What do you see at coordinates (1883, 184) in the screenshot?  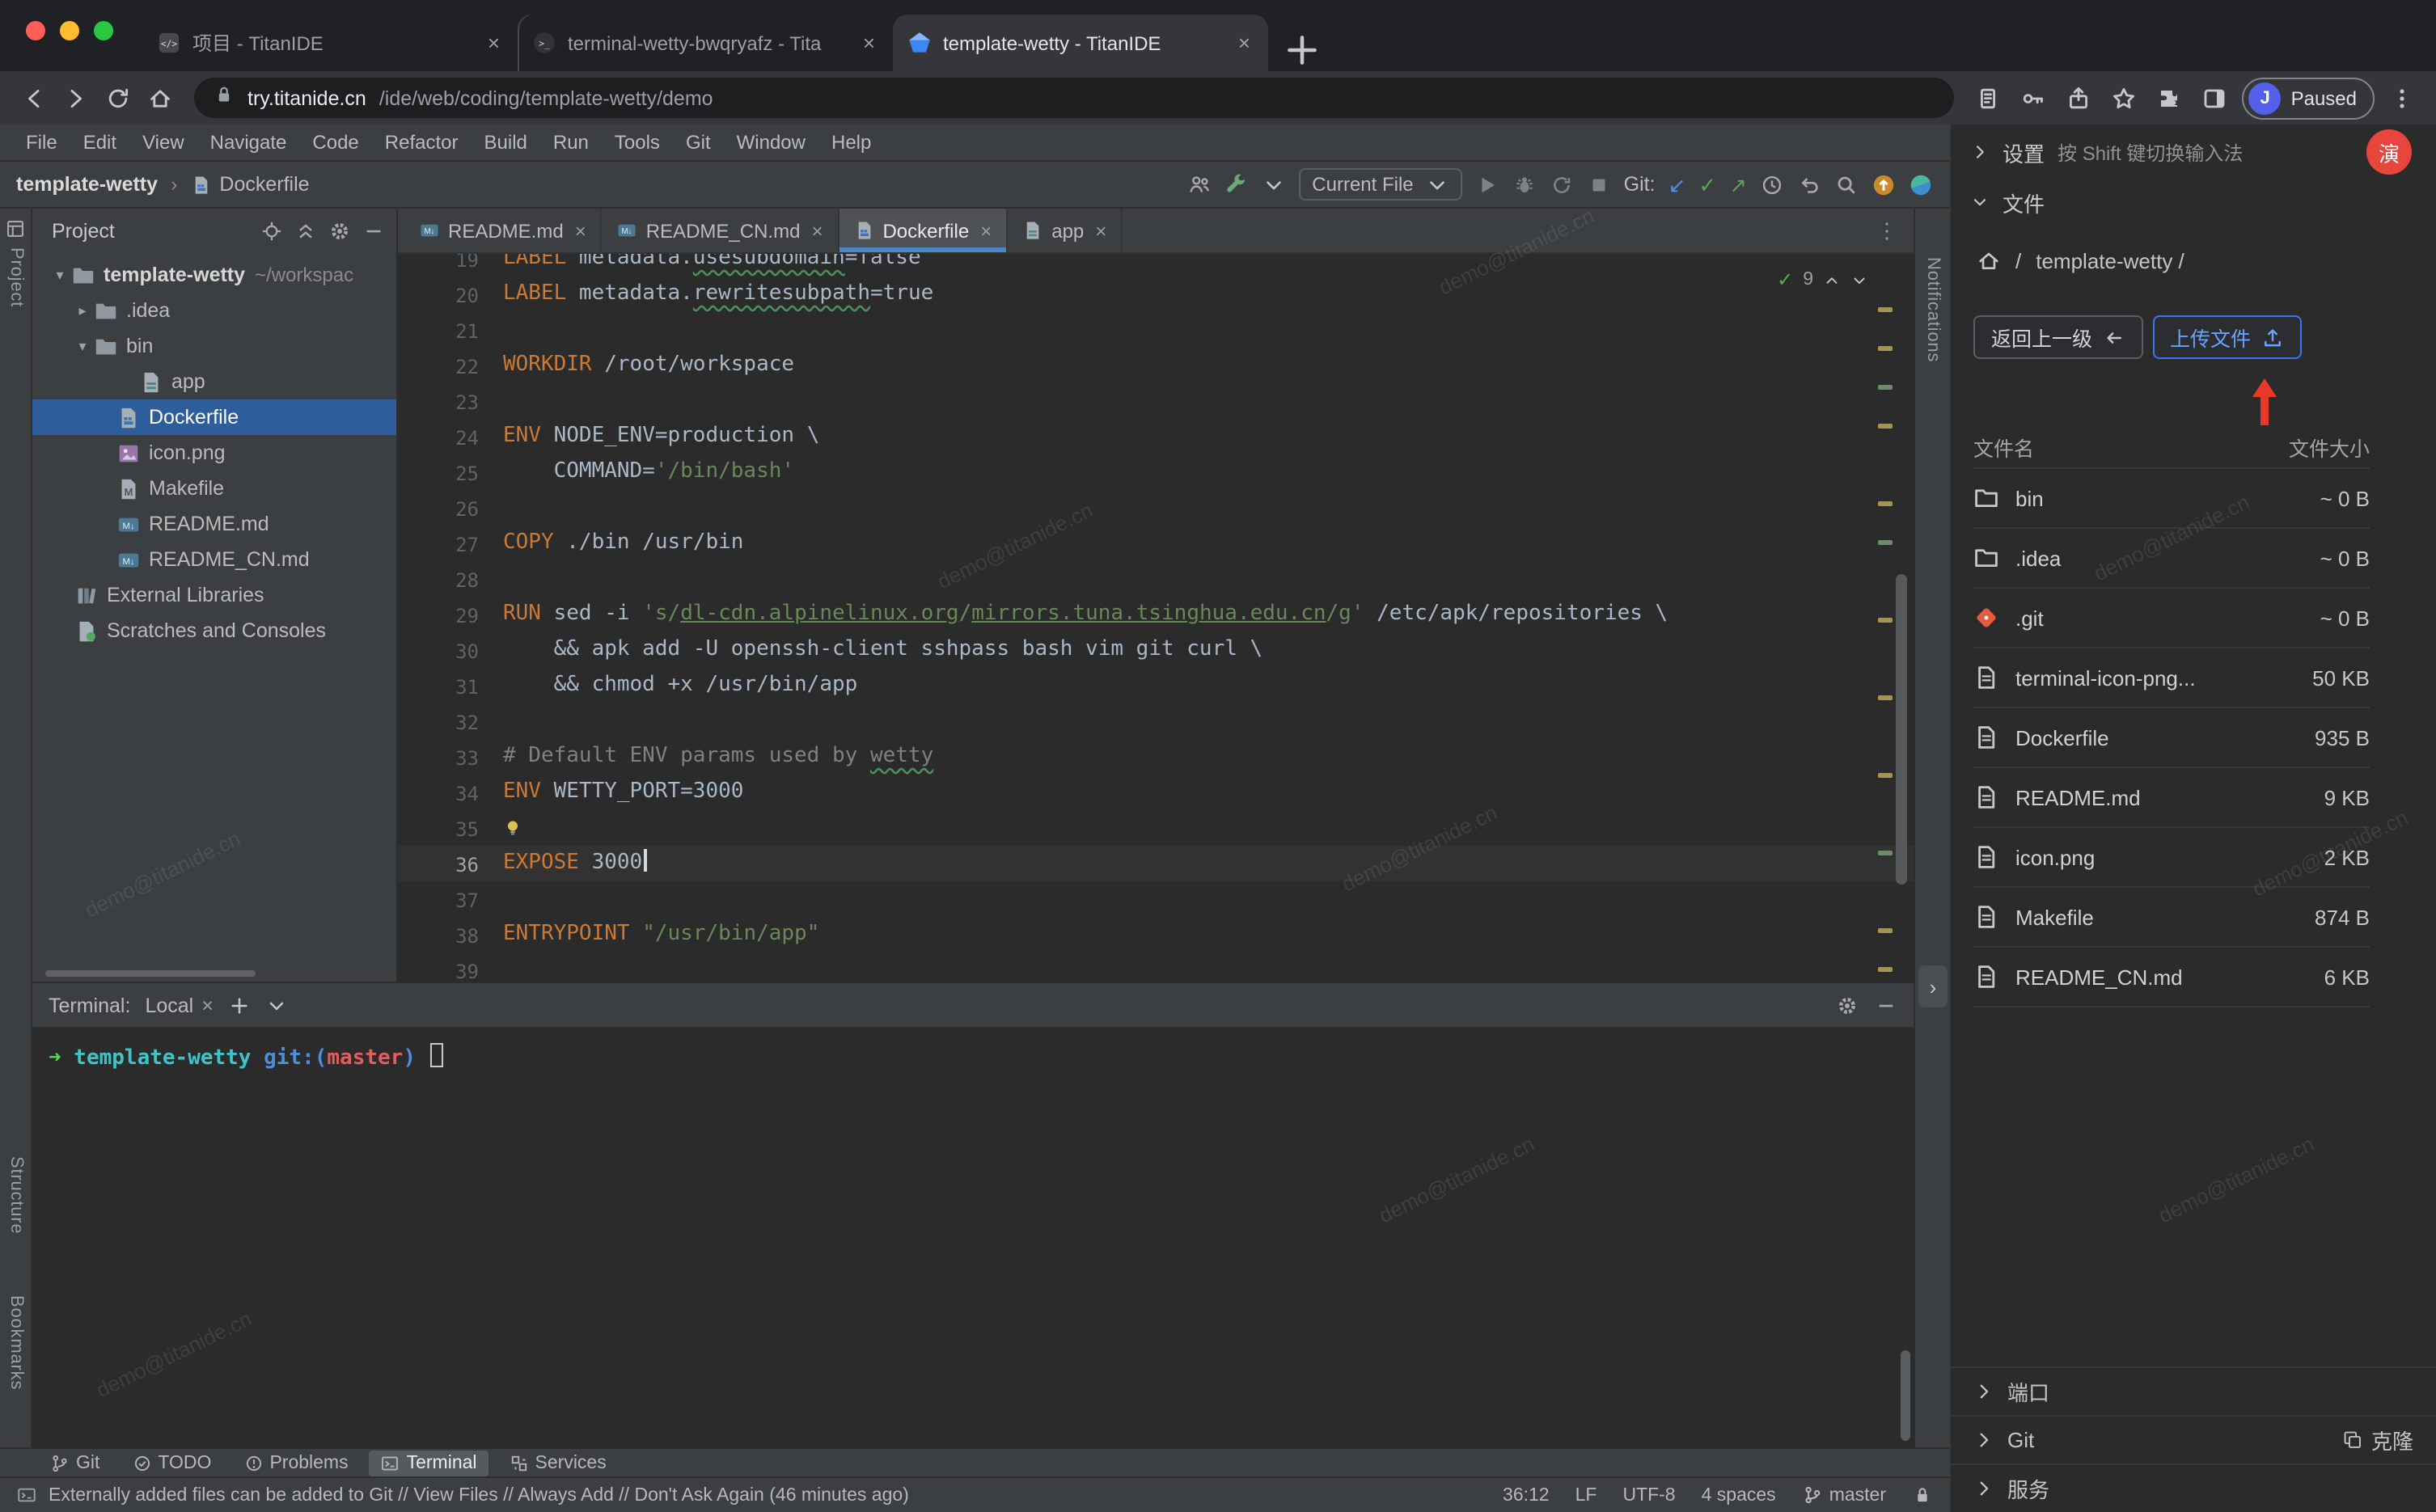 I see `update-available-icon` at bounding box center [1883, 184].